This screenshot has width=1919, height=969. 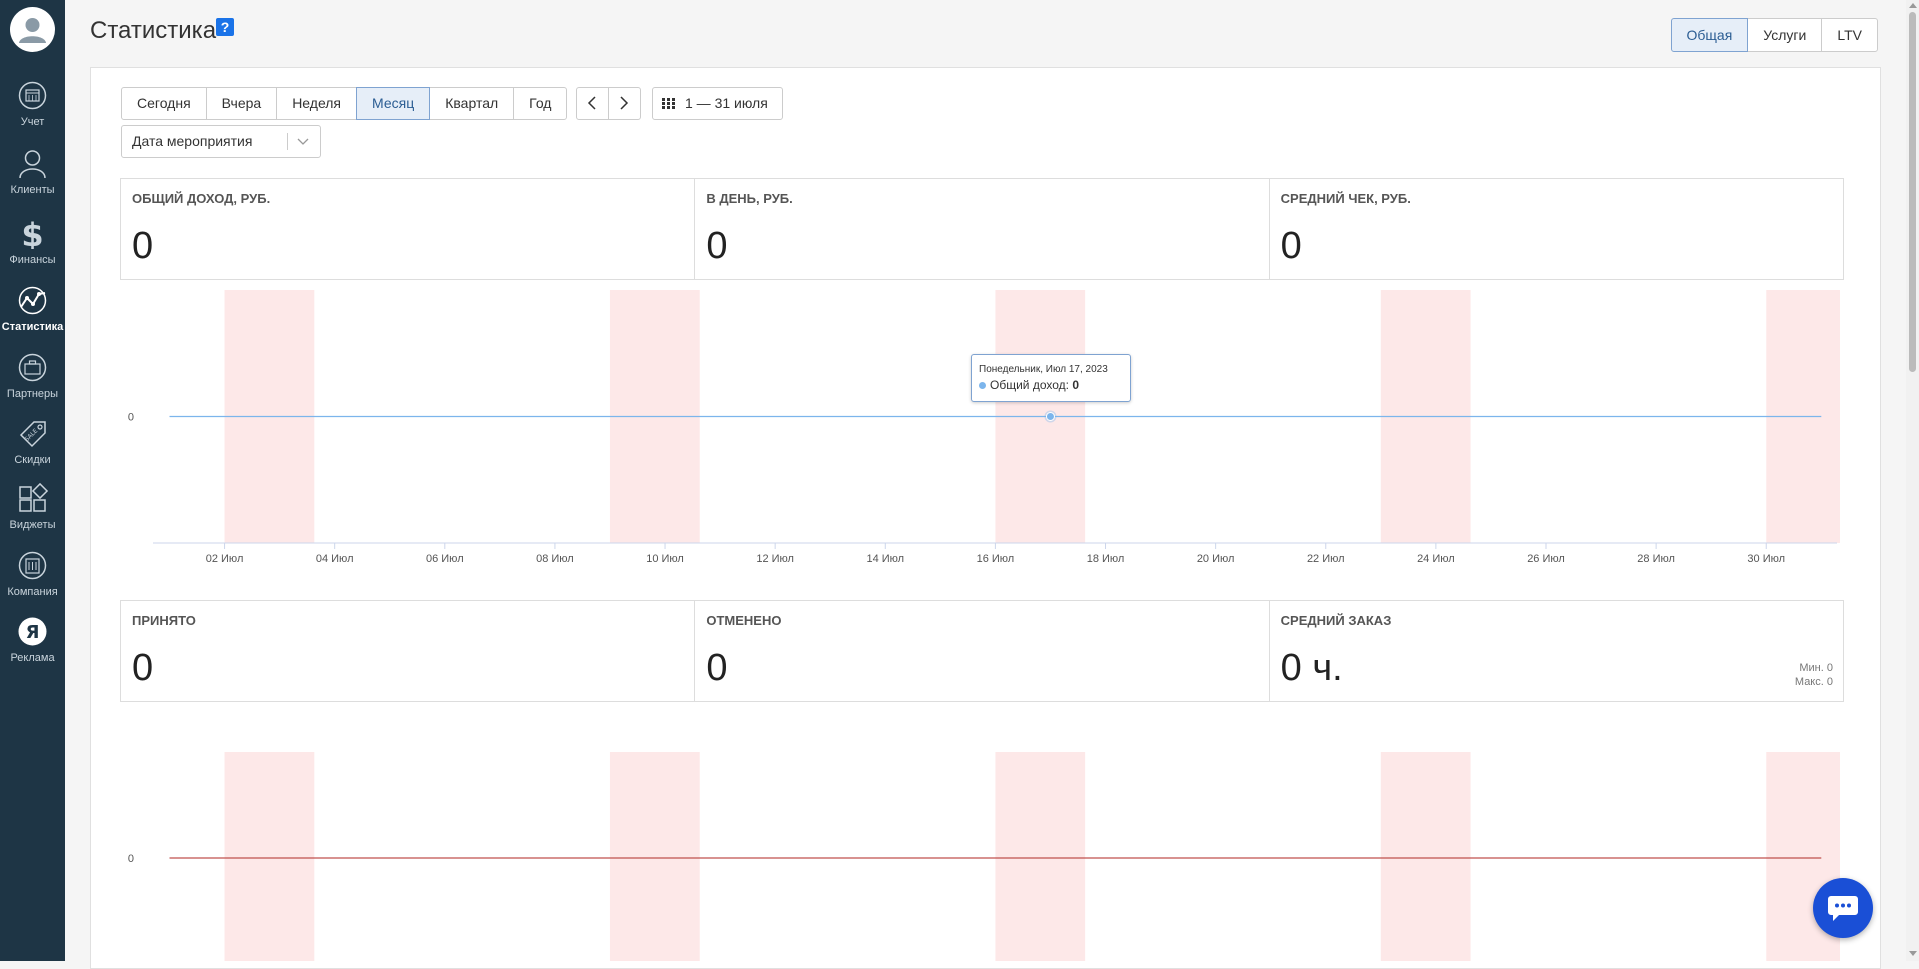 I want to click on sidebar-item-ads: Я Реклама, so click(x=32, y=646).